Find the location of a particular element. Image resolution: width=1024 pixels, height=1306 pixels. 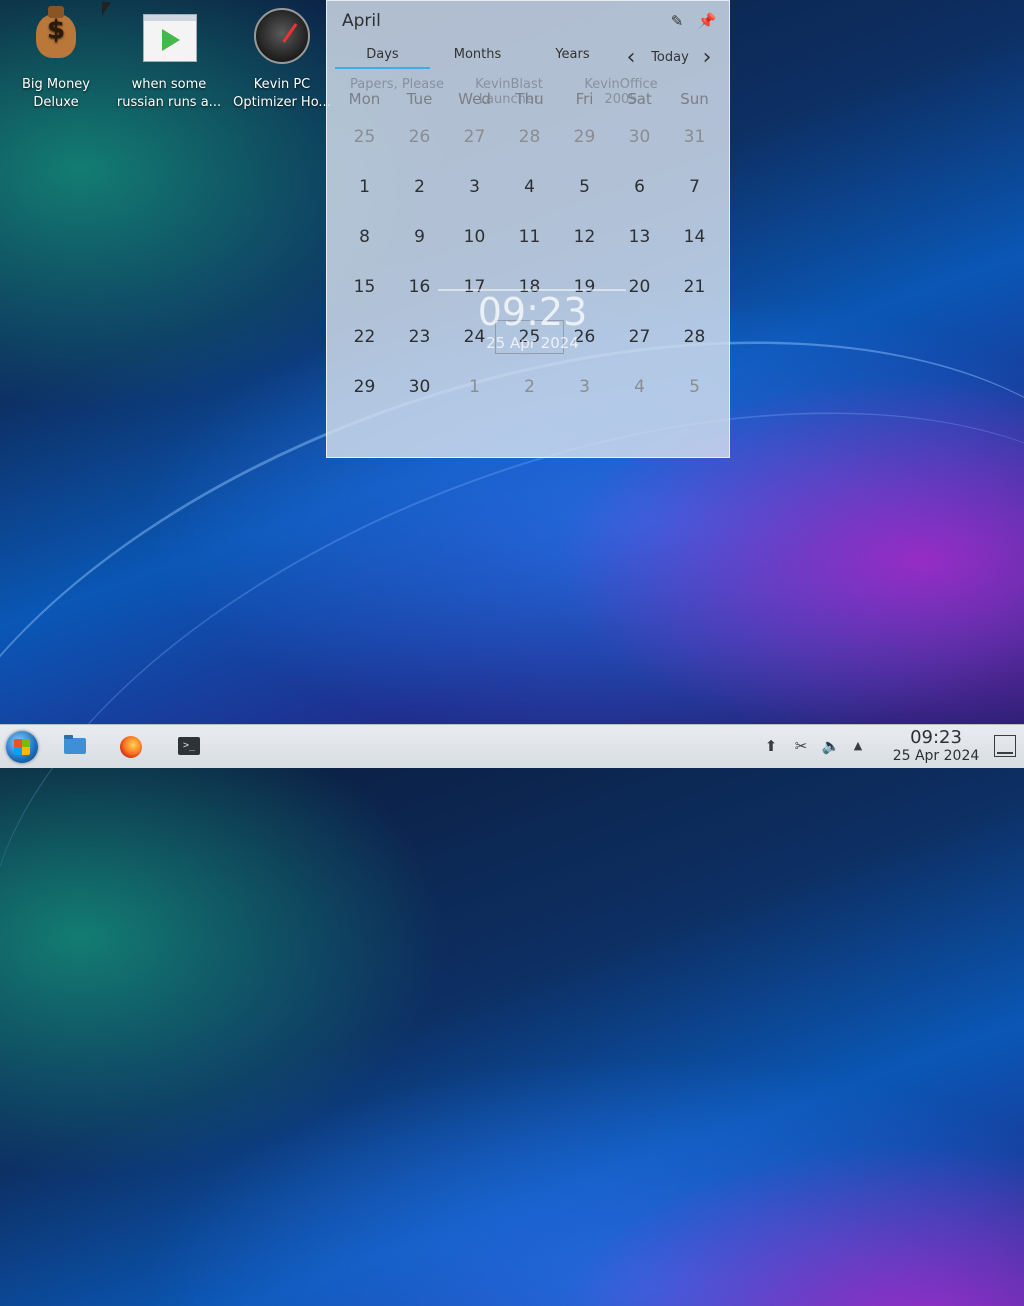

show-desktop-button is located at coordinates (1005, 746).